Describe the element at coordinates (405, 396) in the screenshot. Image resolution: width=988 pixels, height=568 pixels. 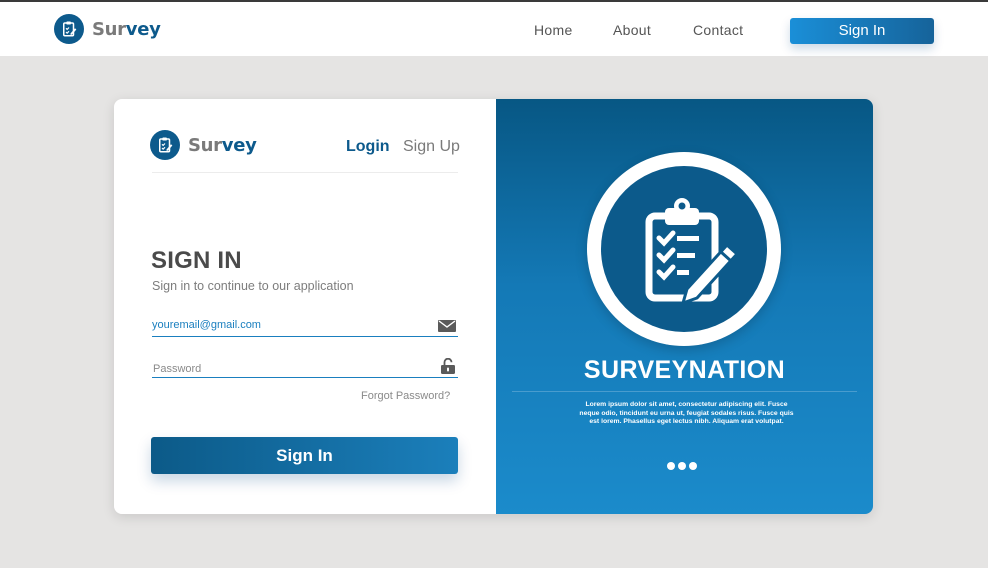
I see `forgot-password-link: Forgot Password?` at that location.